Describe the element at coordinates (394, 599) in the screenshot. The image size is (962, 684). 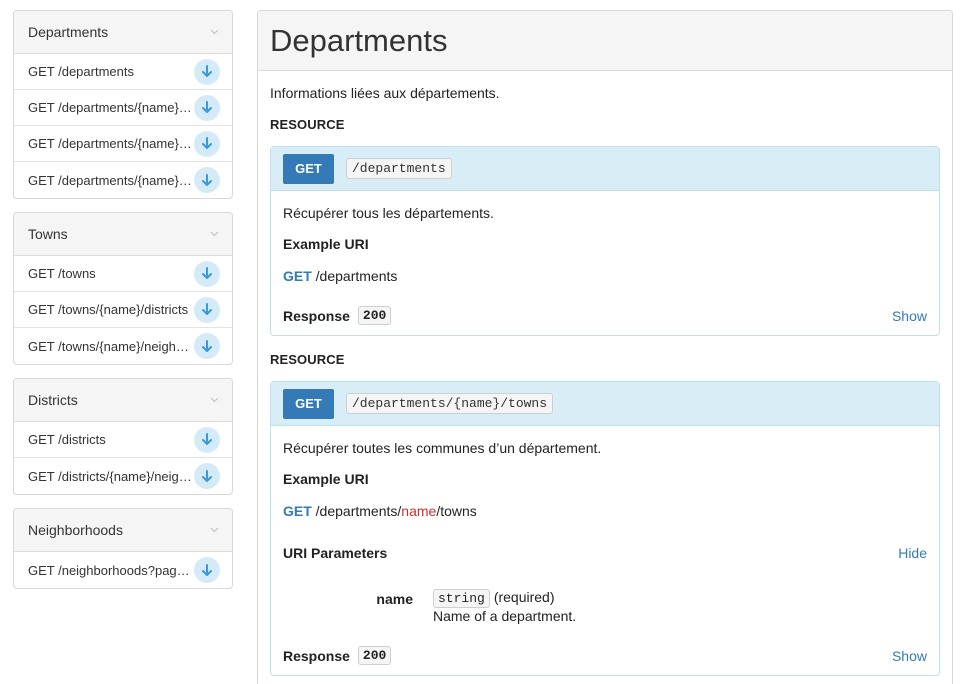
I see `parameter-name: name` at that location.